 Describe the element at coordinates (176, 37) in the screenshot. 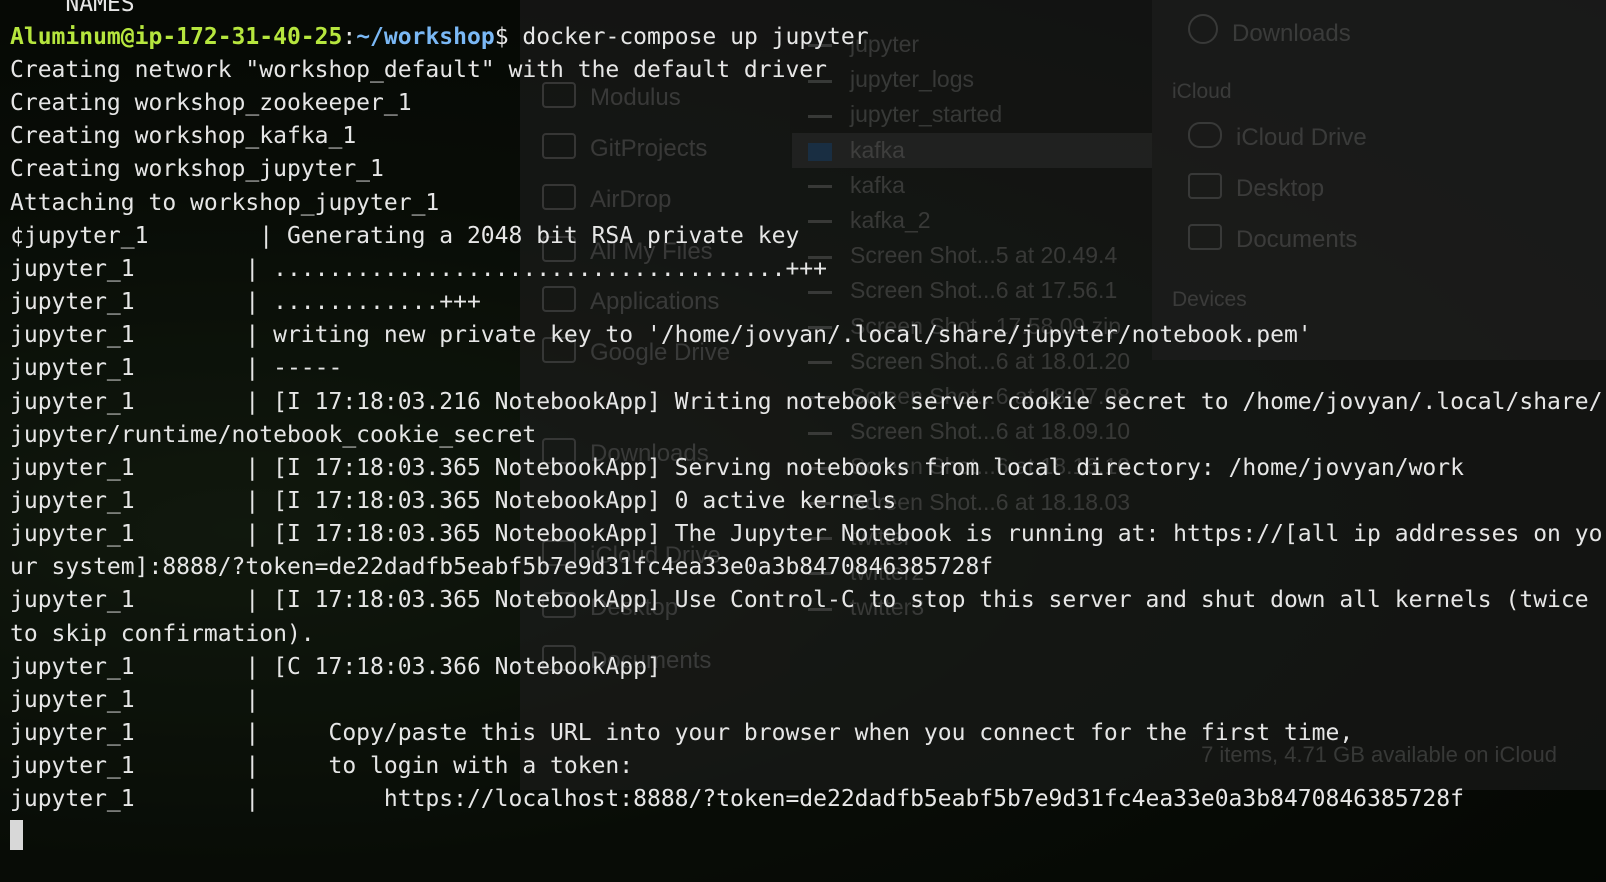

I see `prompt-user-host: Aluminum@ip-172-31-40-25` at that location.